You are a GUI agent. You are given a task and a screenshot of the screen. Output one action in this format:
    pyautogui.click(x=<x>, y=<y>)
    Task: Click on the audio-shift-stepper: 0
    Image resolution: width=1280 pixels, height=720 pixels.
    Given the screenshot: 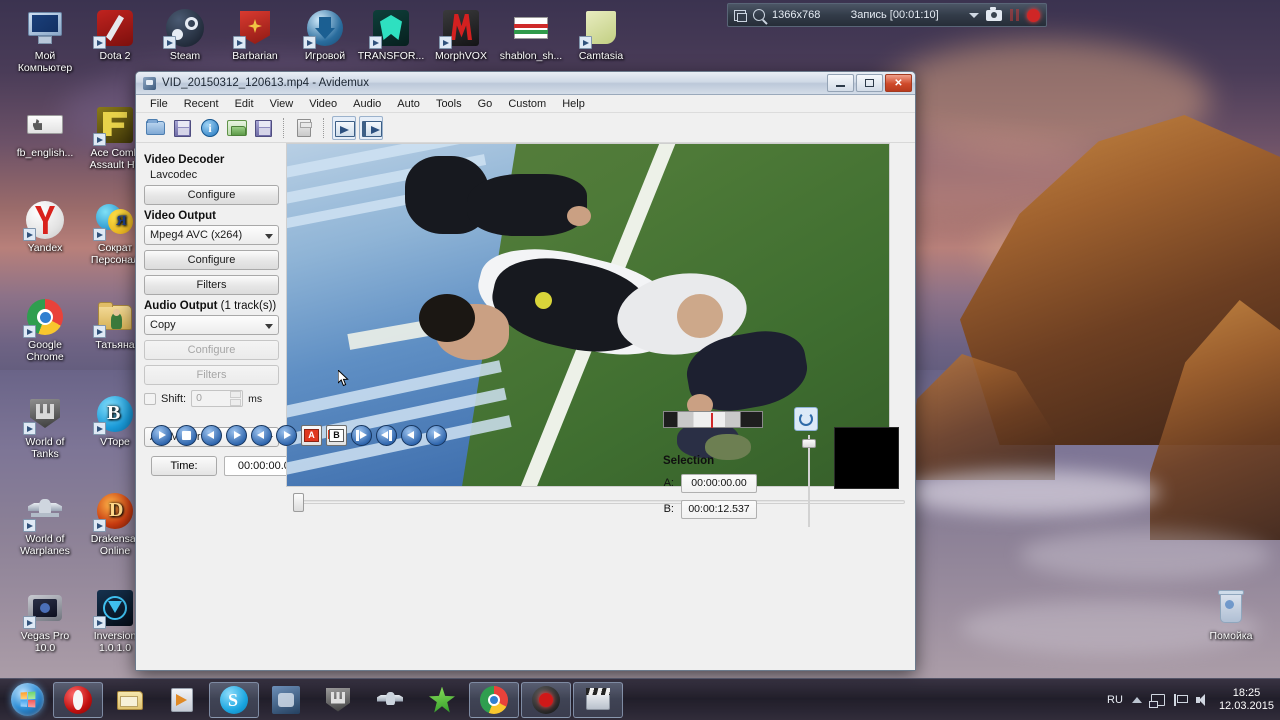 What is the action you would take?
    pyautogui.click(x=217, y=398)
    